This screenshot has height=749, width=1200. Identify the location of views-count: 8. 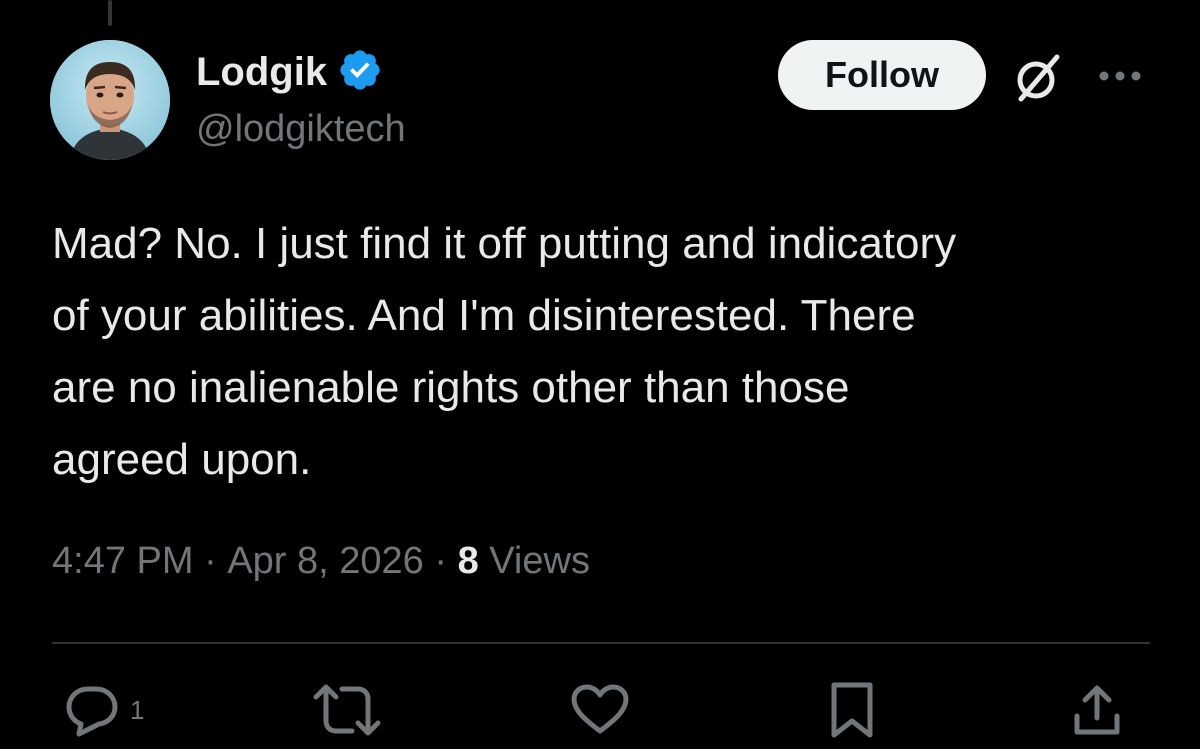
(468, 561).